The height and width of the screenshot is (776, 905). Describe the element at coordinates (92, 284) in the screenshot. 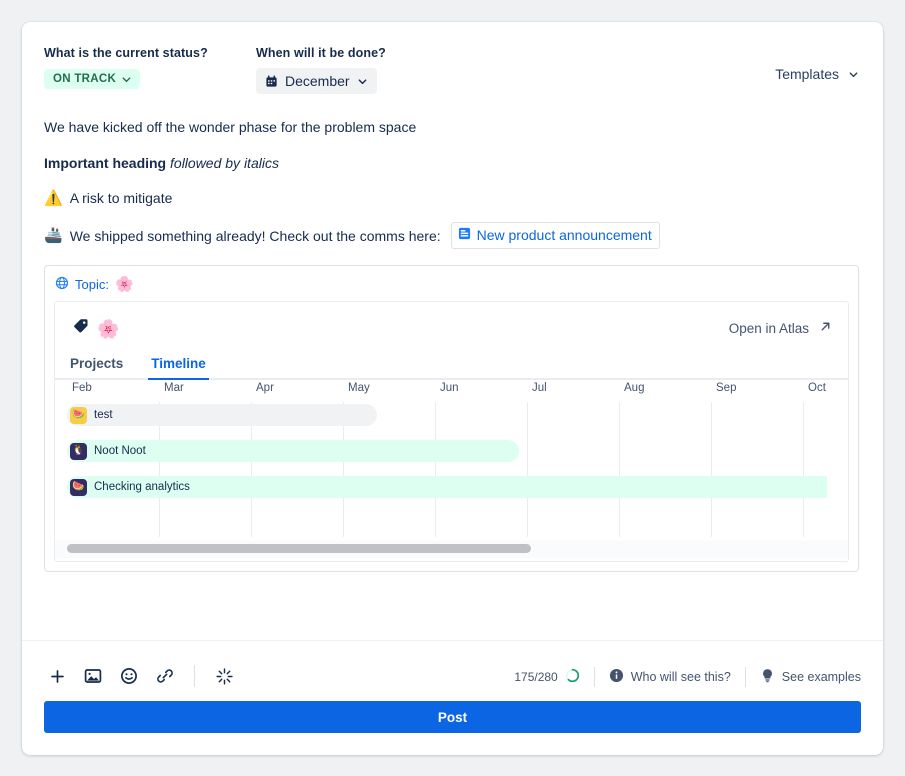

I see `embed-topic-label: Topic:` at that location.